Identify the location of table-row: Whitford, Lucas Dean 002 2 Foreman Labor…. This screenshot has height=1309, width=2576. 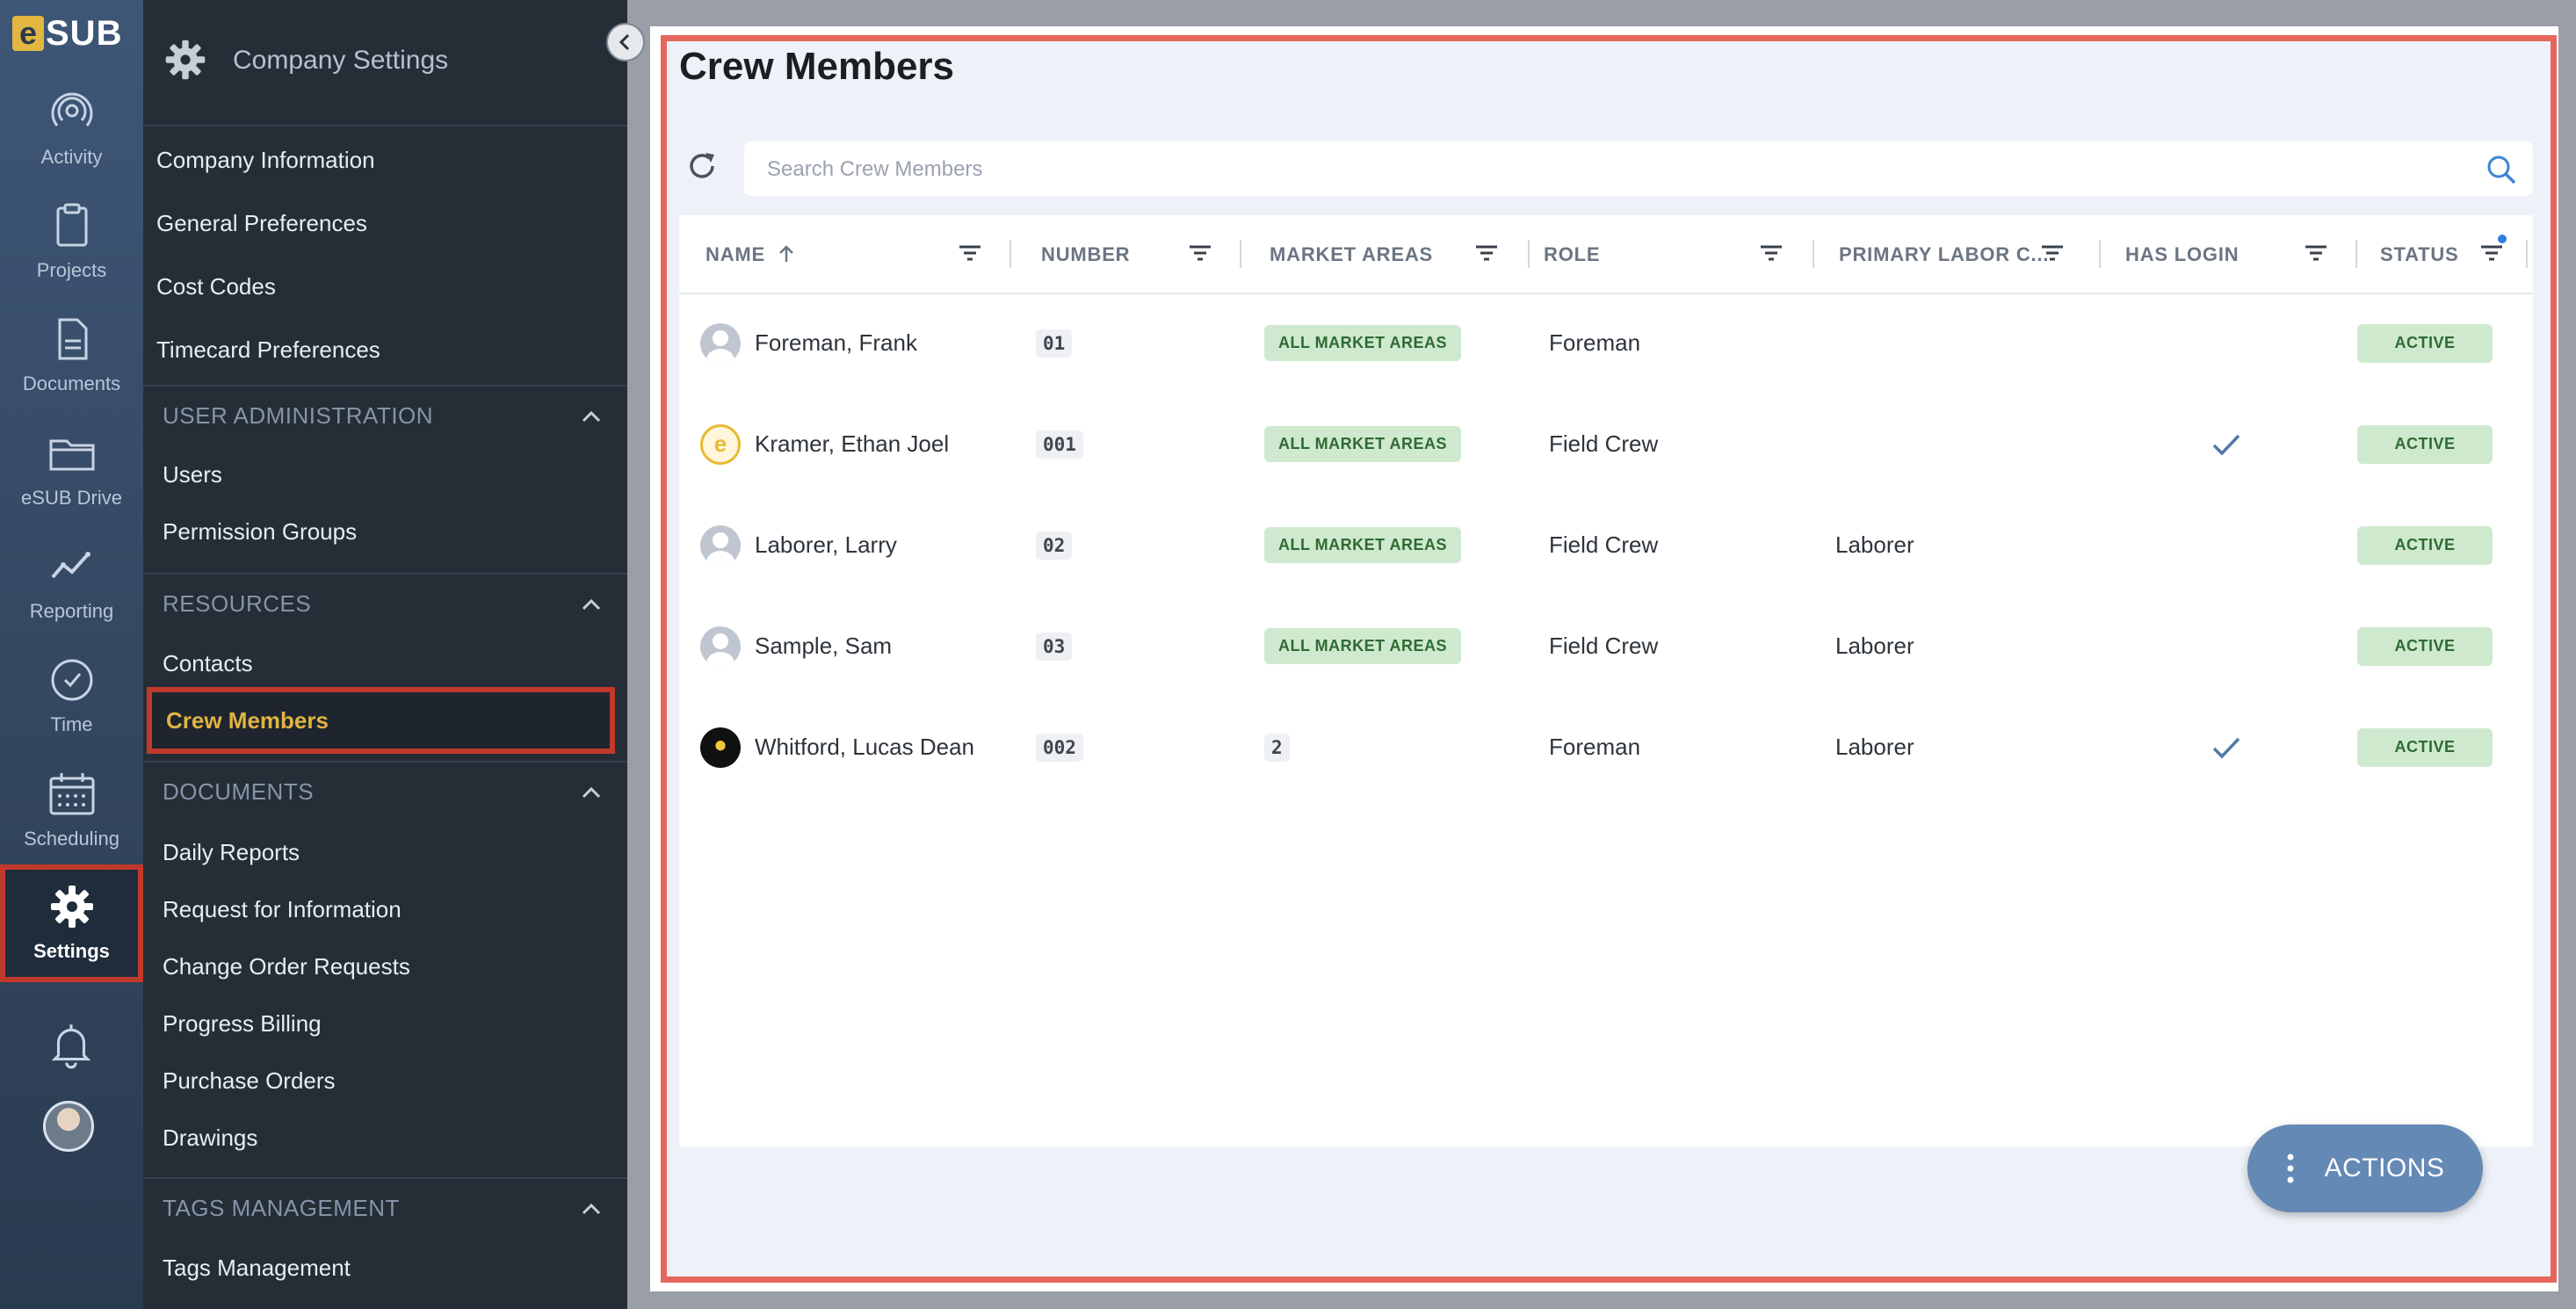
(1606, 747).